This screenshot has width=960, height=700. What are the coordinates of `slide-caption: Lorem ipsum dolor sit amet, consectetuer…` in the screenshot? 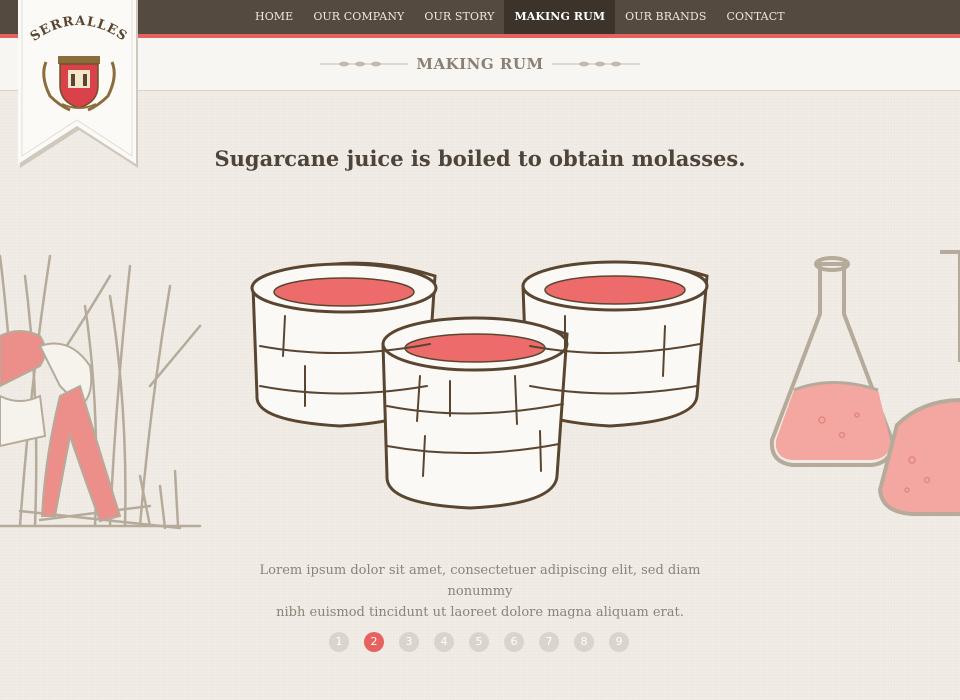 It's located at (480, 591).